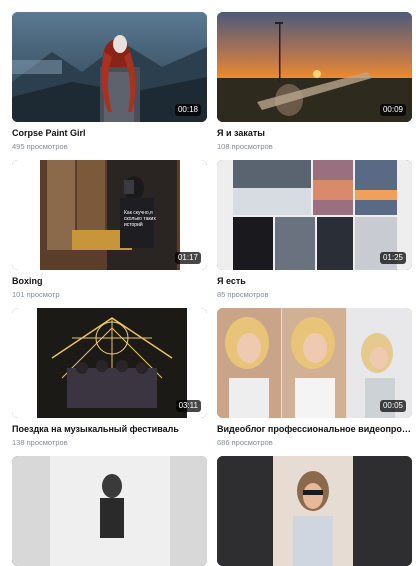  What do you see at coordinates (392, 110) in the screenshot?
I see `video-duration: 00:09` at bounding box center [392, 110].